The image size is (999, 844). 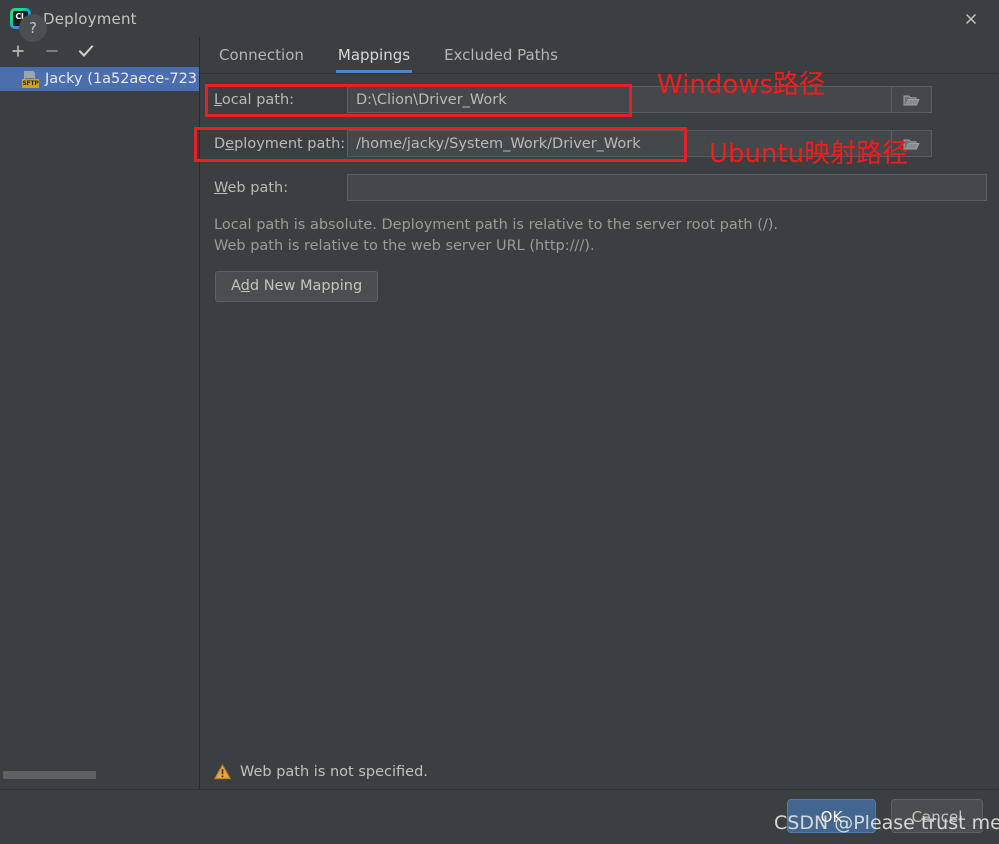 I want to click on horizontal-scrollbar-thumb, so click(x=49, y=775).